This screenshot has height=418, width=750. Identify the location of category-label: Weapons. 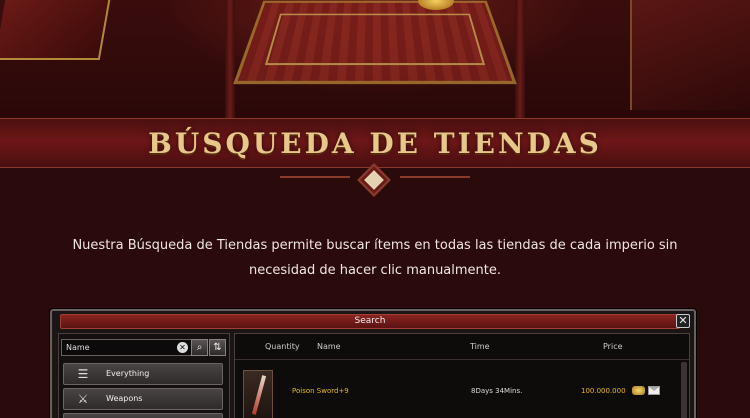
(124, 399).